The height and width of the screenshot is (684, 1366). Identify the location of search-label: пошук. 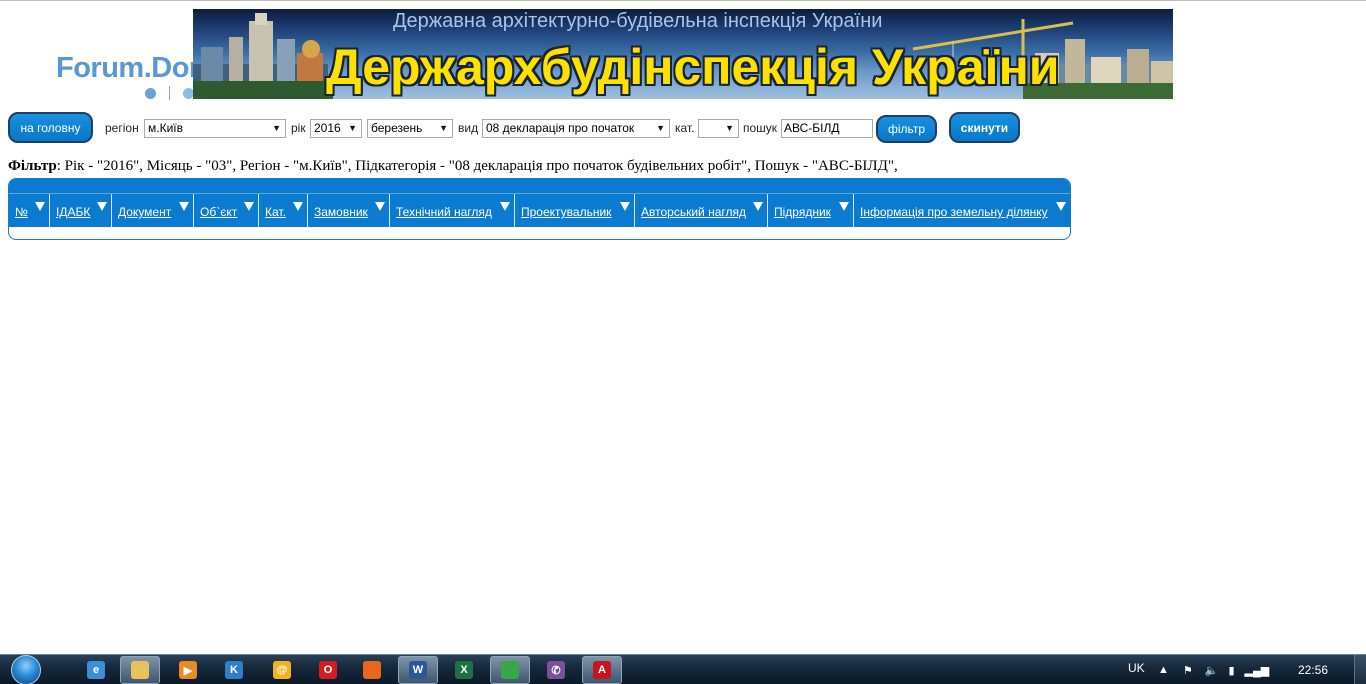
(760, 128).